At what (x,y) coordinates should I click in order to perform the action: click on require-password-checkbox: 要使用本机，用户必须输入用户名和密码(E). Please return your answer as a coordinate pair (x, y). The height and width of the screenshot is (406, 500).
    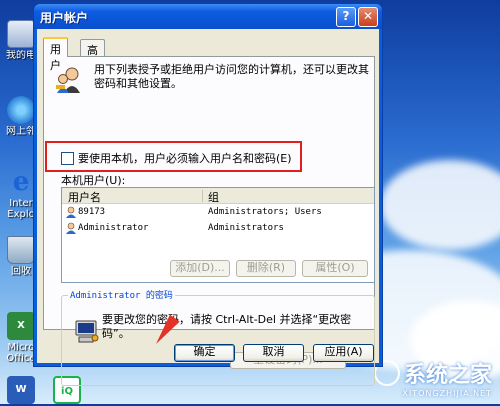
    Looking at the image, I should click on (176, 157).